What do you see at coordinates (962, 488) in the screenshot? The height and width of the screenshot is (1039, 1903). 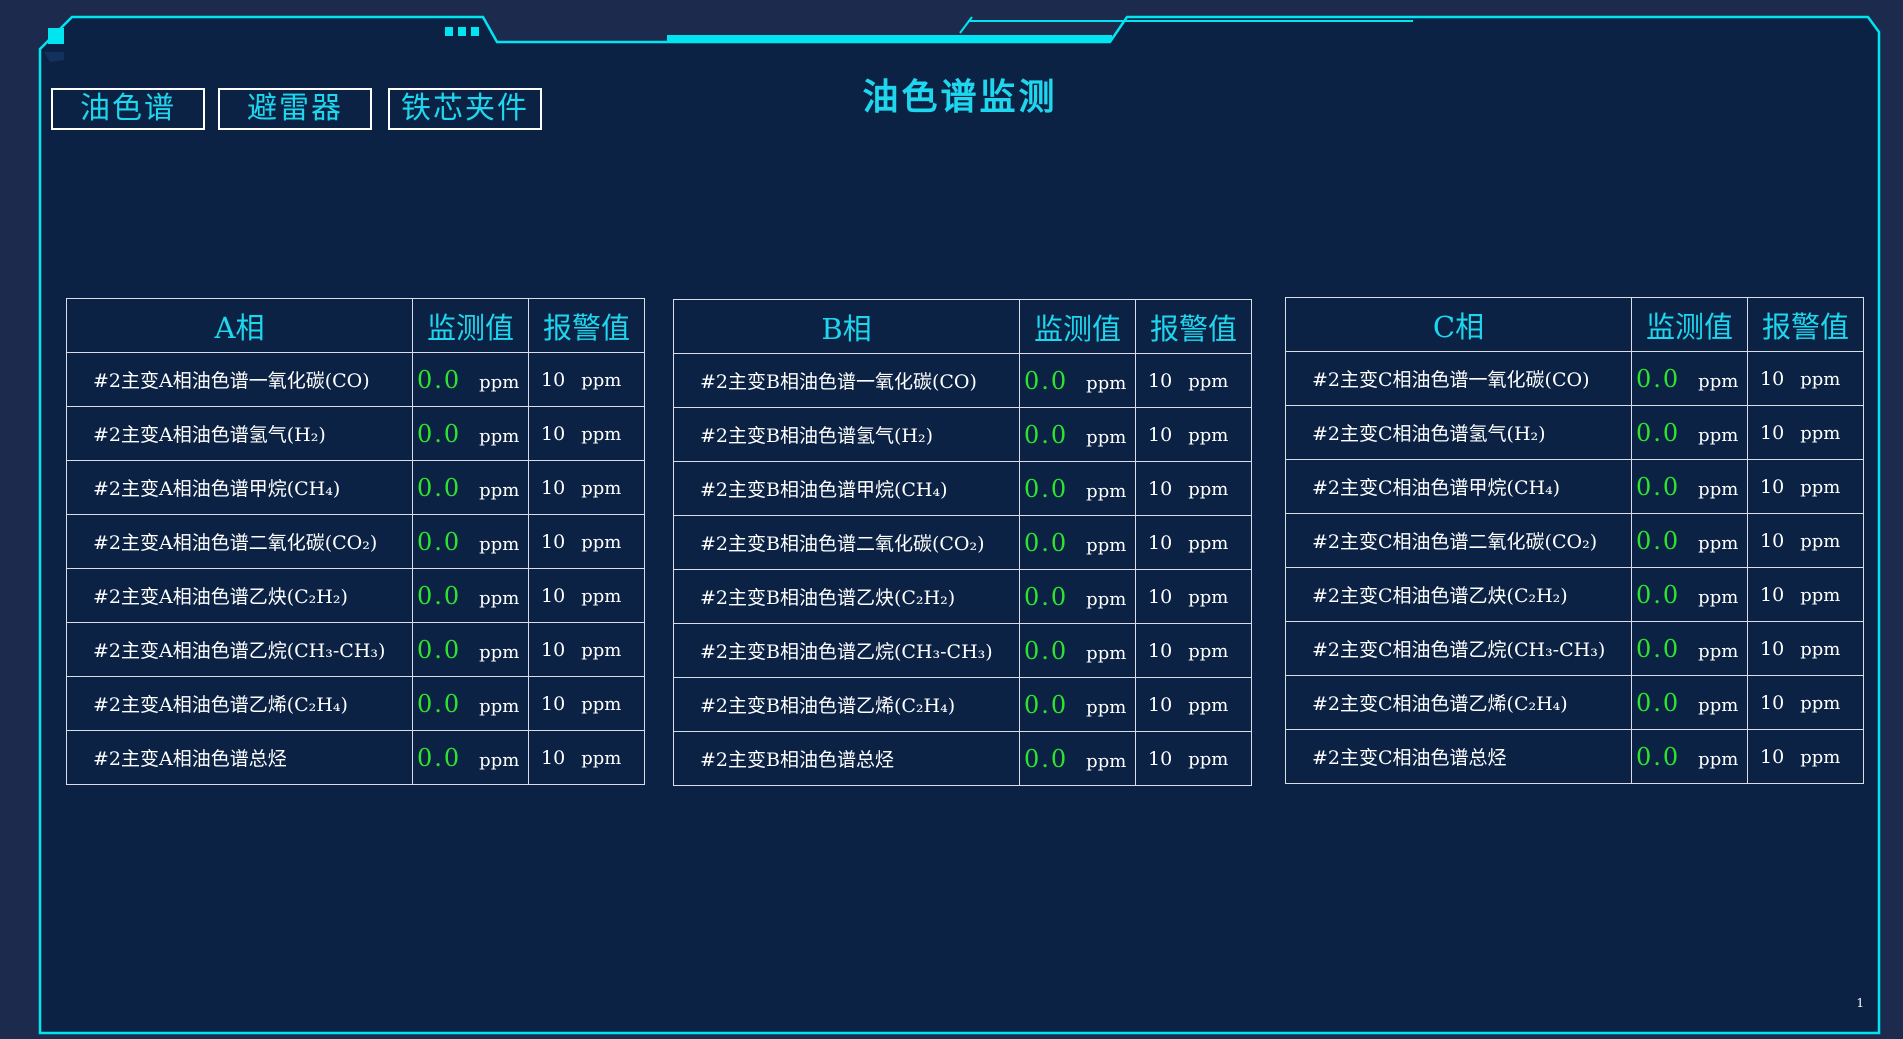 I see `table-row: #2主变B相油色谱甲烷(CH₄) 0.0 ppm 10 ppm` at bounding box center [962, 488].